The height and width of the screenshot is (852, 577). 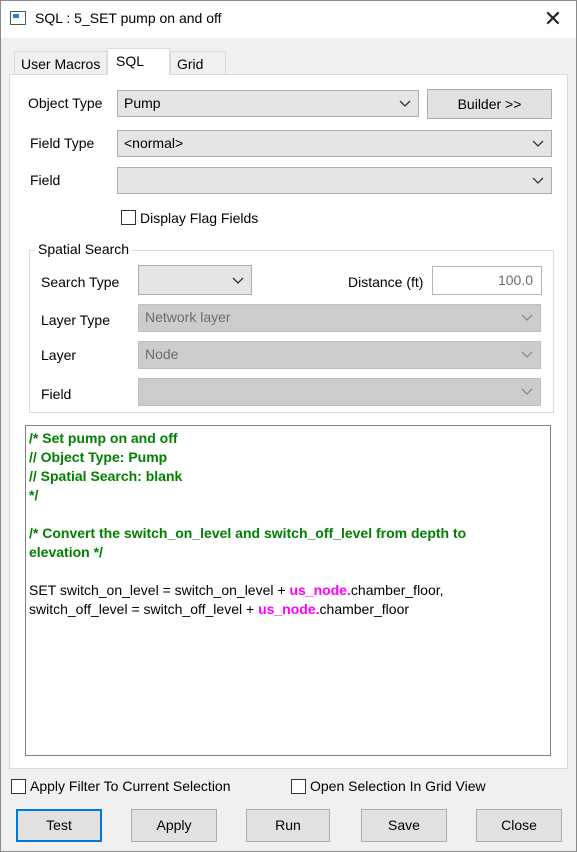 What do you see at coordinates (66, 552) in the screenshot?
I see `editor-comment-line: elevation */` at bounding box center [66, 552].